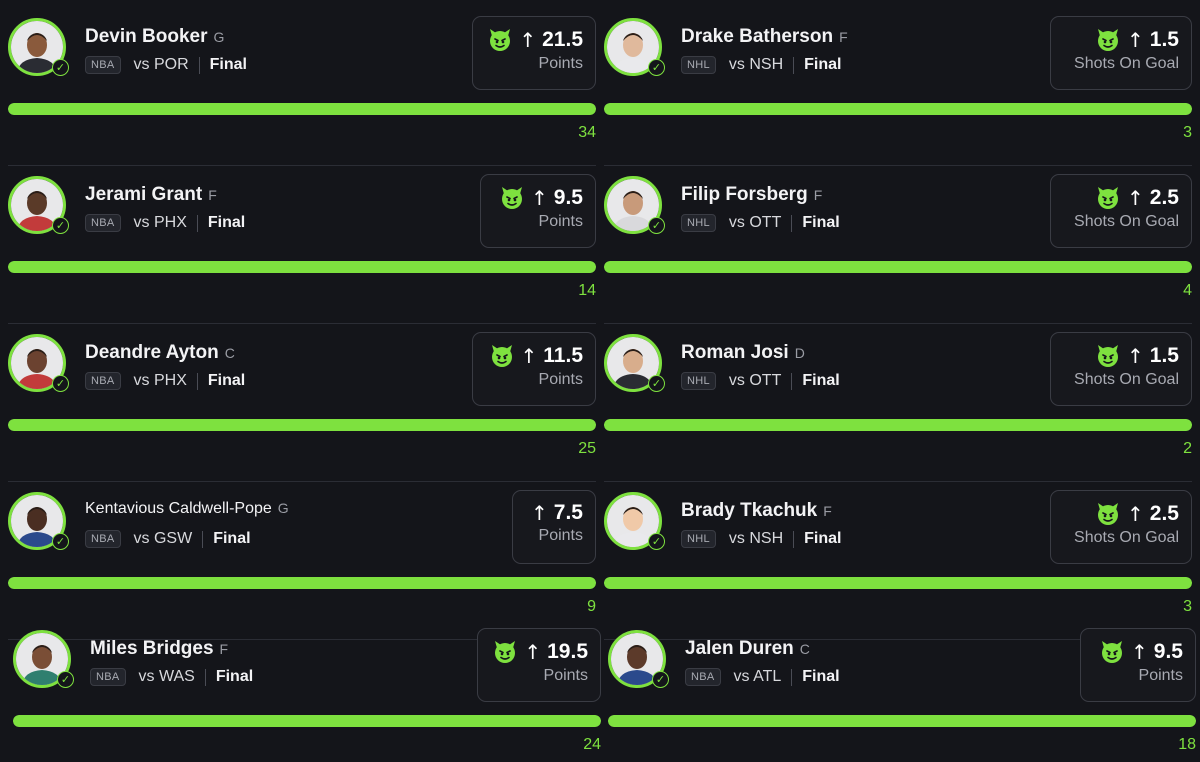  I want to click on player-name: Drake Batherson, so click(757, 36).